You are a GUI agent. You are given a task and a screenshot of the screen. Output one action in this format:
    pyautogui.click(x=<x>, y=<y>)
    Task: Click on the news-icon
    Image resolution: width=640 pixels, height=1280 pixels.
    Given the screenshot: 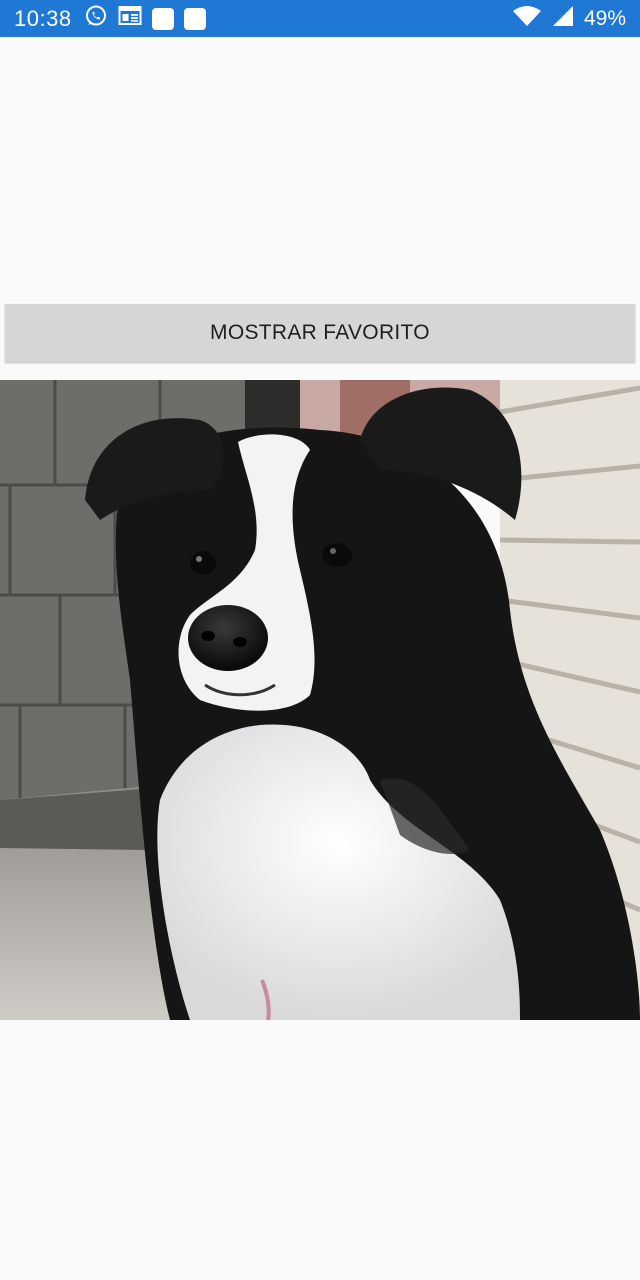 What is the action you would take?
    pyautogui.click(x=130, y=18)
    